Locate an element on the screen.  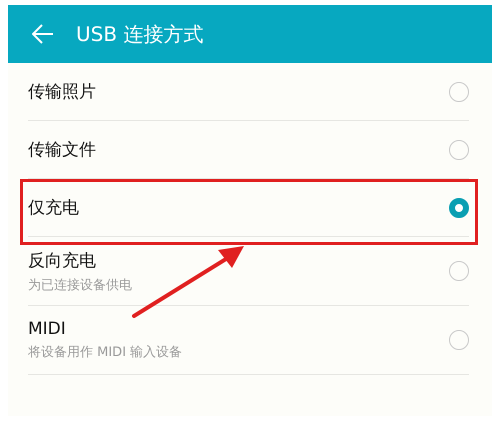
option-row: 传输照片 is located at coordinates (248, 92).